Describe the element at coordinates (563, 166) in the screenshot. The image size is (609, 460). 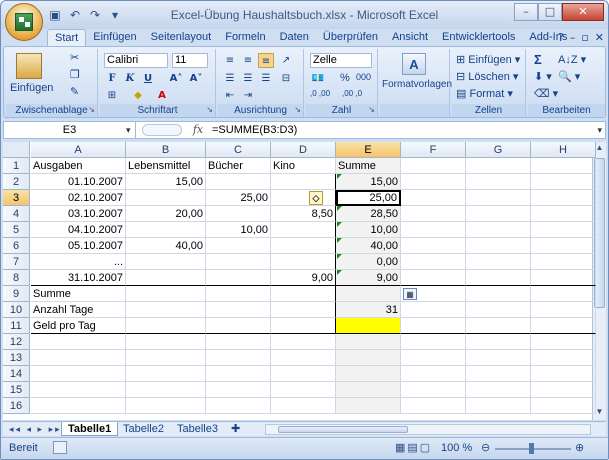
I see `cell-h1` at that location.